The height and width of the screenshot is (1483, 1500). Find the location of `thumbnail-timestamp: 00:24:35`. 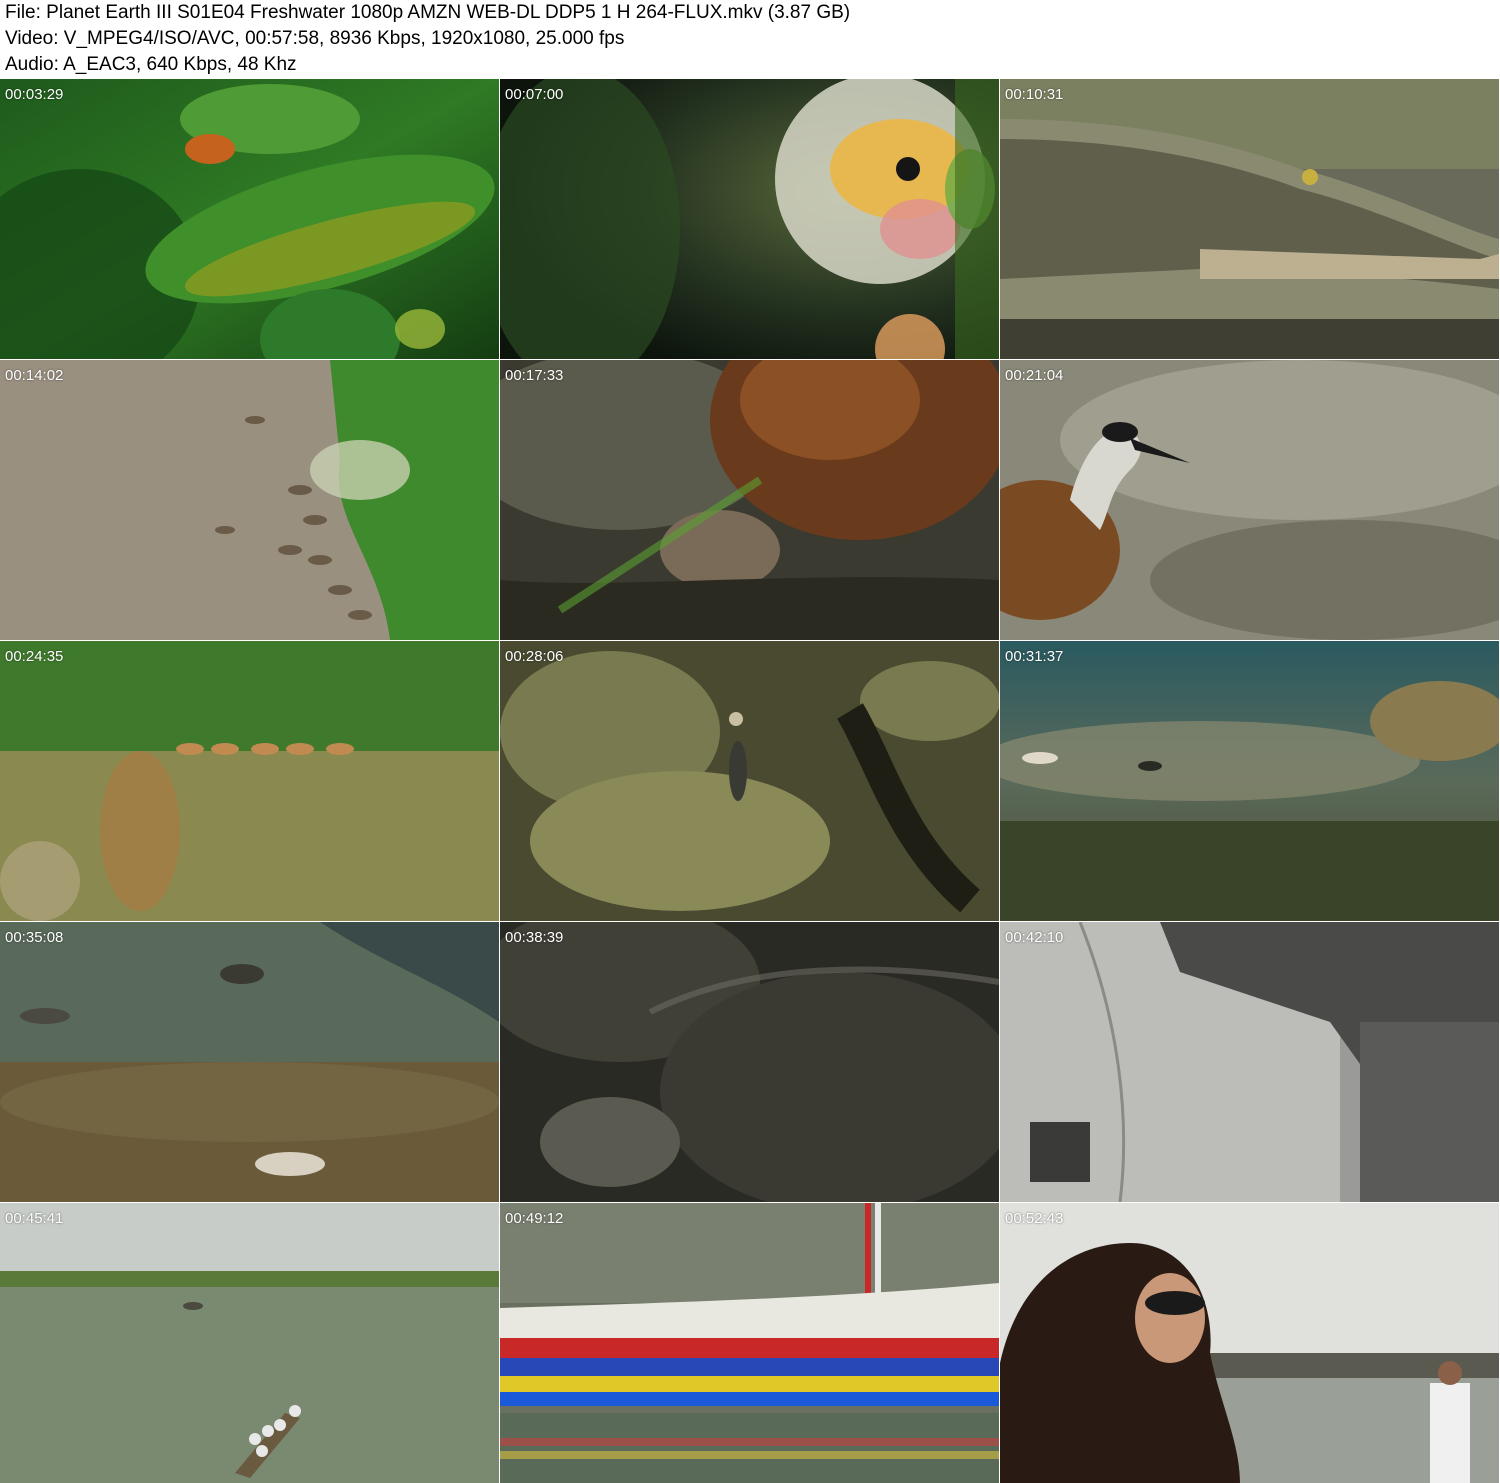

thumbnail-timestamp: 00:24:35 is located at coordinates (34, 656).